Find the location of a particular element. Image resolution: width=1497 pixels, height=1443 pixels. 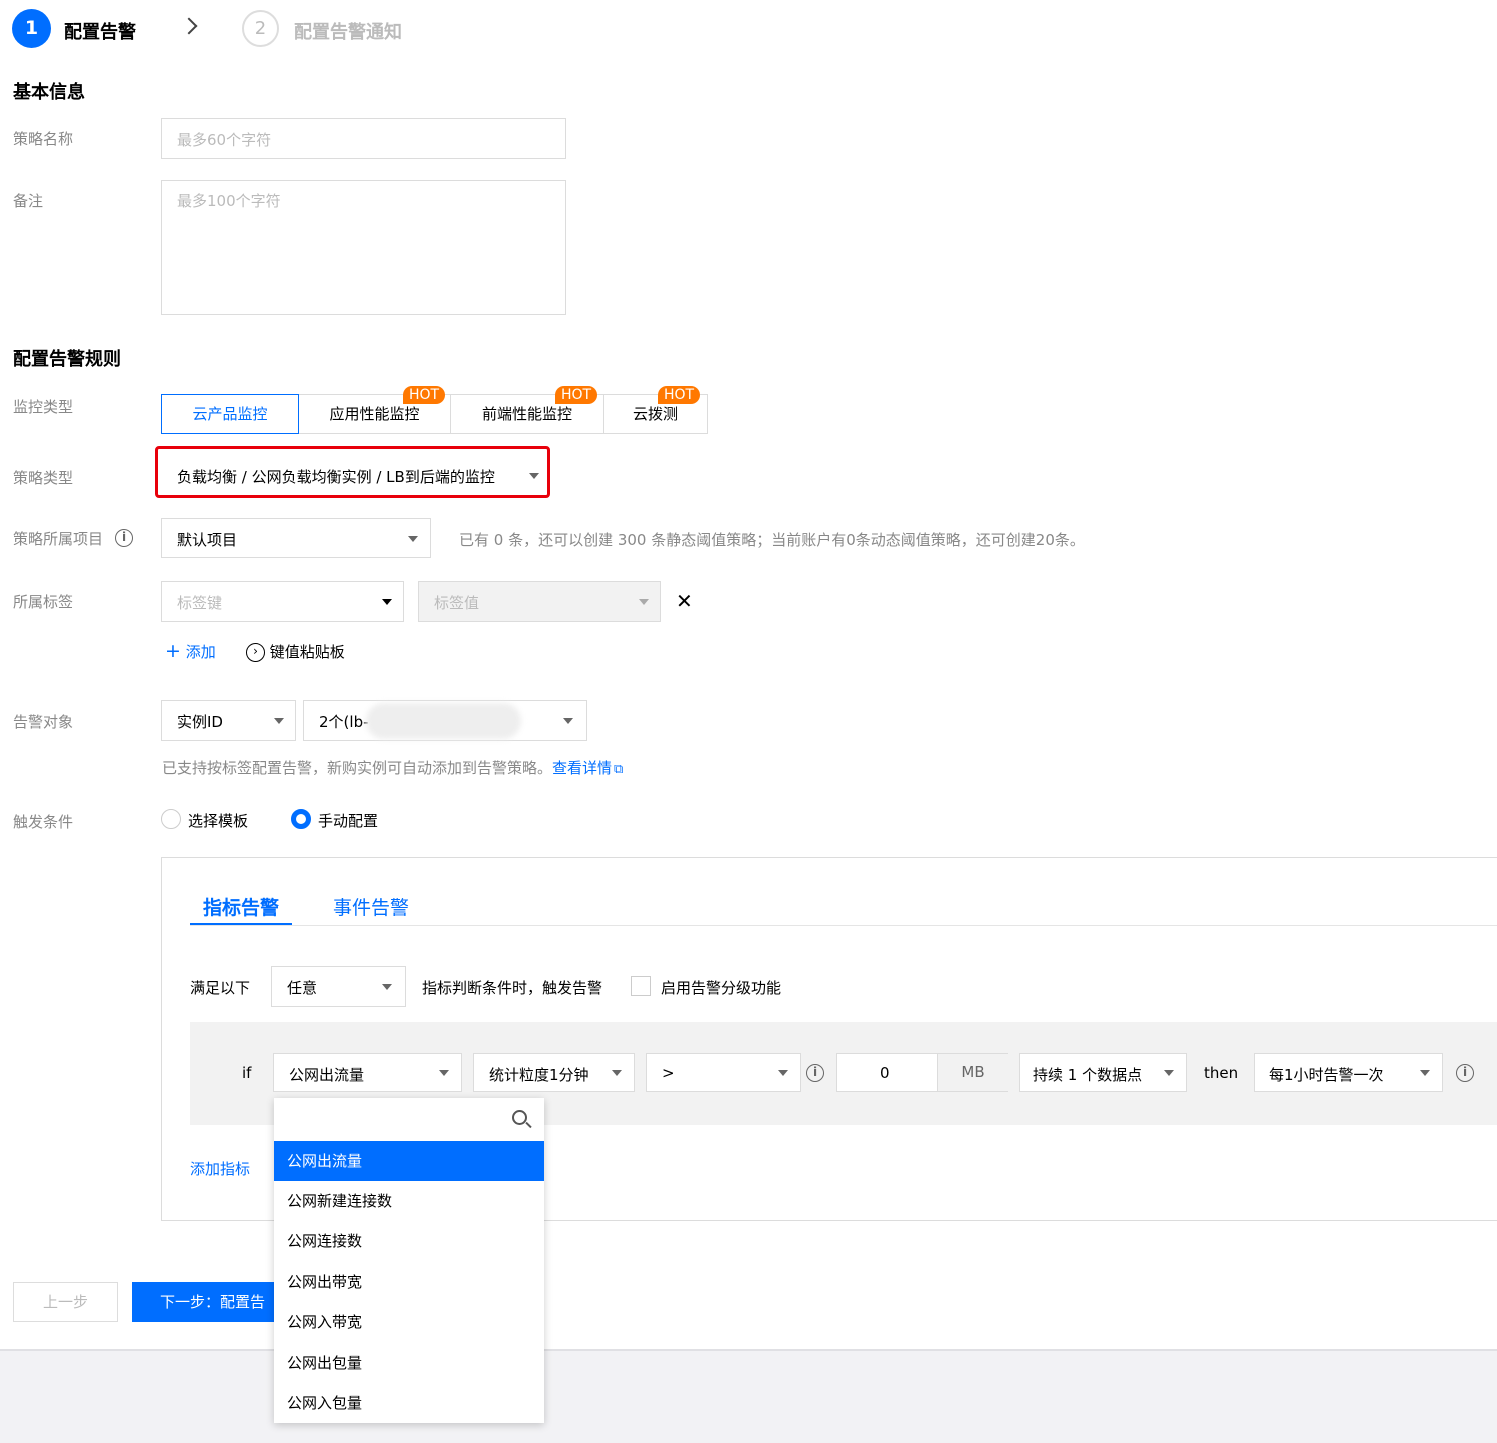

plus-icon: + is located at coordinates (173, 651).